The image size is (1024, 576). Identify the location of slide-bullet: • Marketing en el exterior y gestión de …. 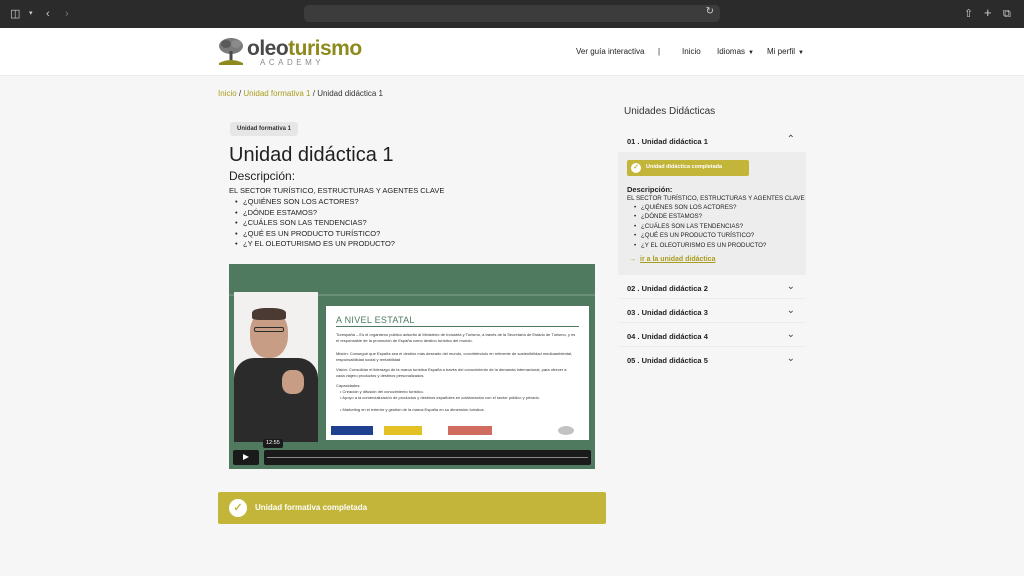
(412, 409).